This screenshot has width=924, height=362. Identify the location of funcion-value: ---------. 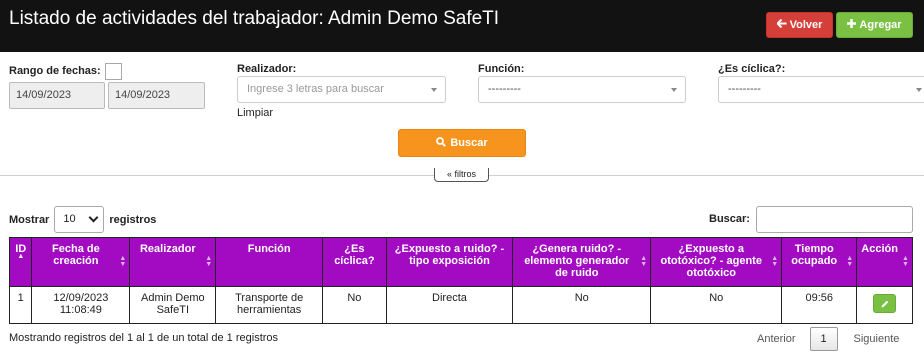
(504, 89).